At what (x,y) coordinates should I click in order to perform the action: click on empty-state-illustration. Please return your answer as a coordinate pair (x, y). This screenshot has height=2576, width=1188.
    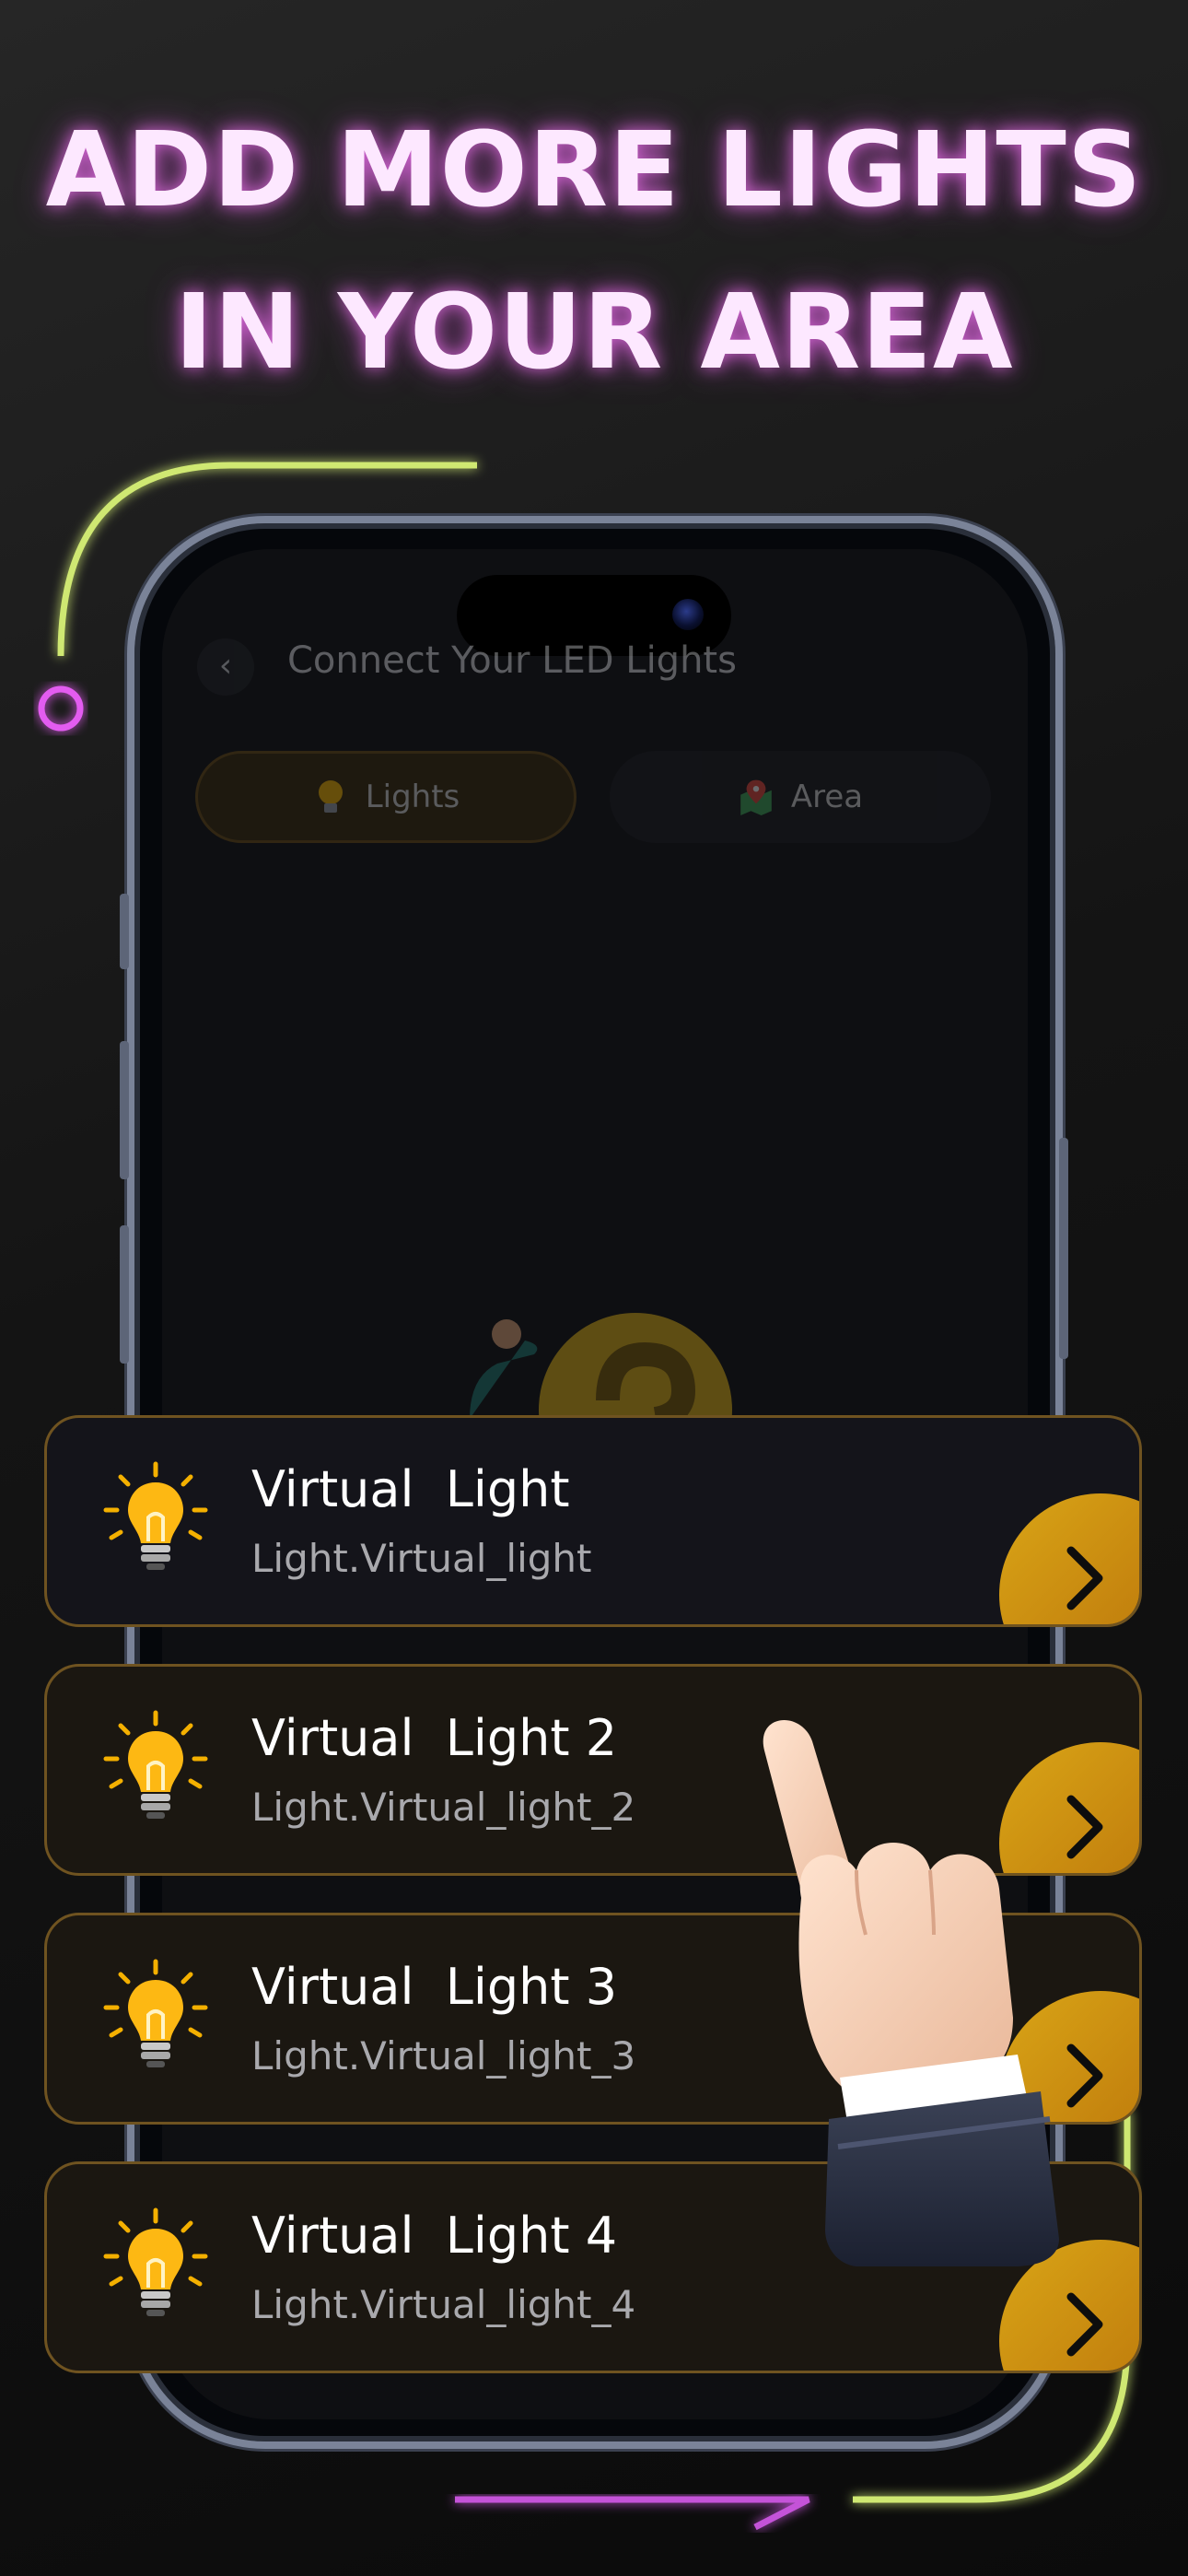
    Looking at the image, I should click on (601, 1366).